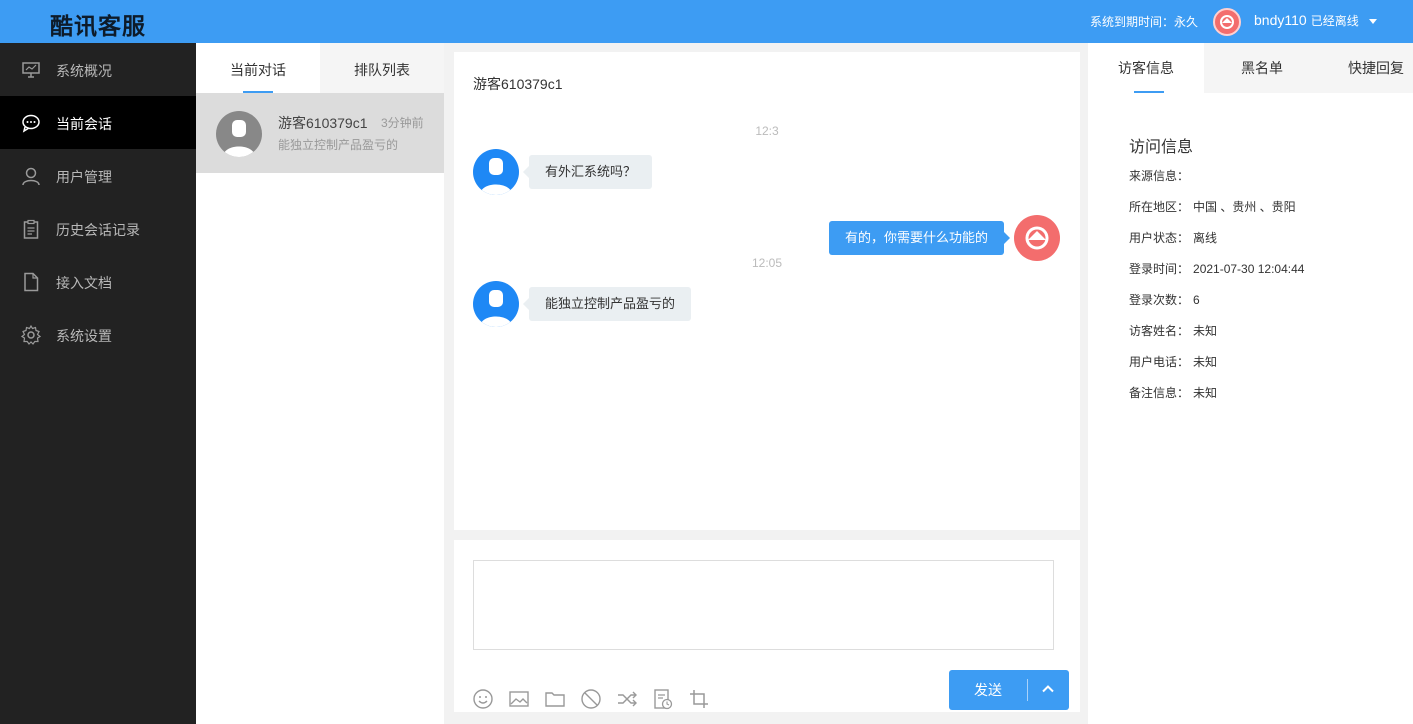  Describe the element at coordinates (31, 70) in the screenshot. I see `monitor-icon` at that location.